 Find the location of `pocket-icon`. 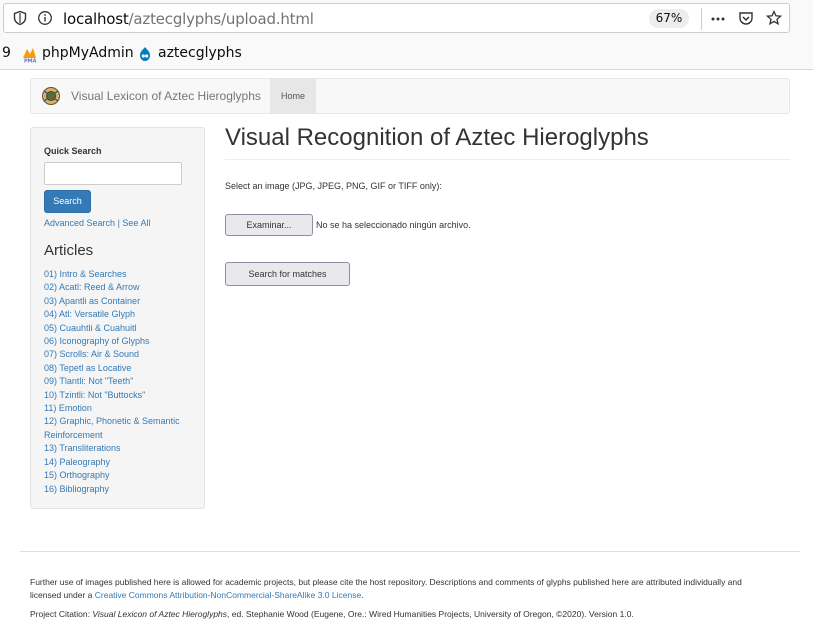

pocket-icon is located at coordinates (746, 18).